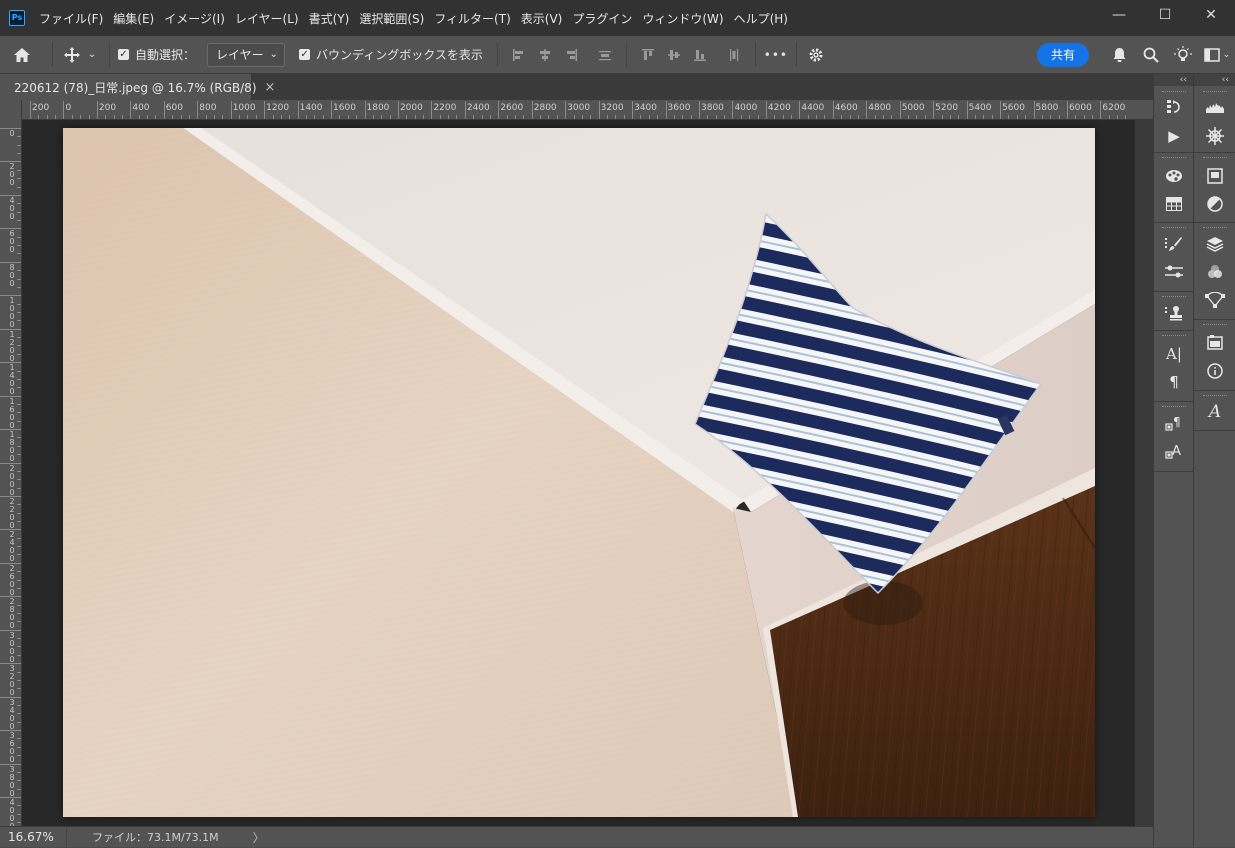 The width and height of the screenshot is (1235, 848). I want to click on align-horizontal-centers-icon, so click(545, 55).